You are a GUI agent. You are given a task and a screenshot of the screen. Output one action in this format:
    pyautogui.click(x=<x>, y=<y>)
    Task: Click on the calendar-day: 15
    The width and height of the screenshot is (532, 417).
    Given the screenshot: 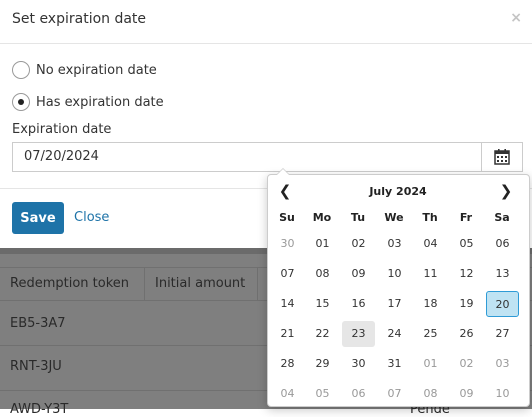 What is the action you would take?
    pyautogui.click(x=322, y=304)
    